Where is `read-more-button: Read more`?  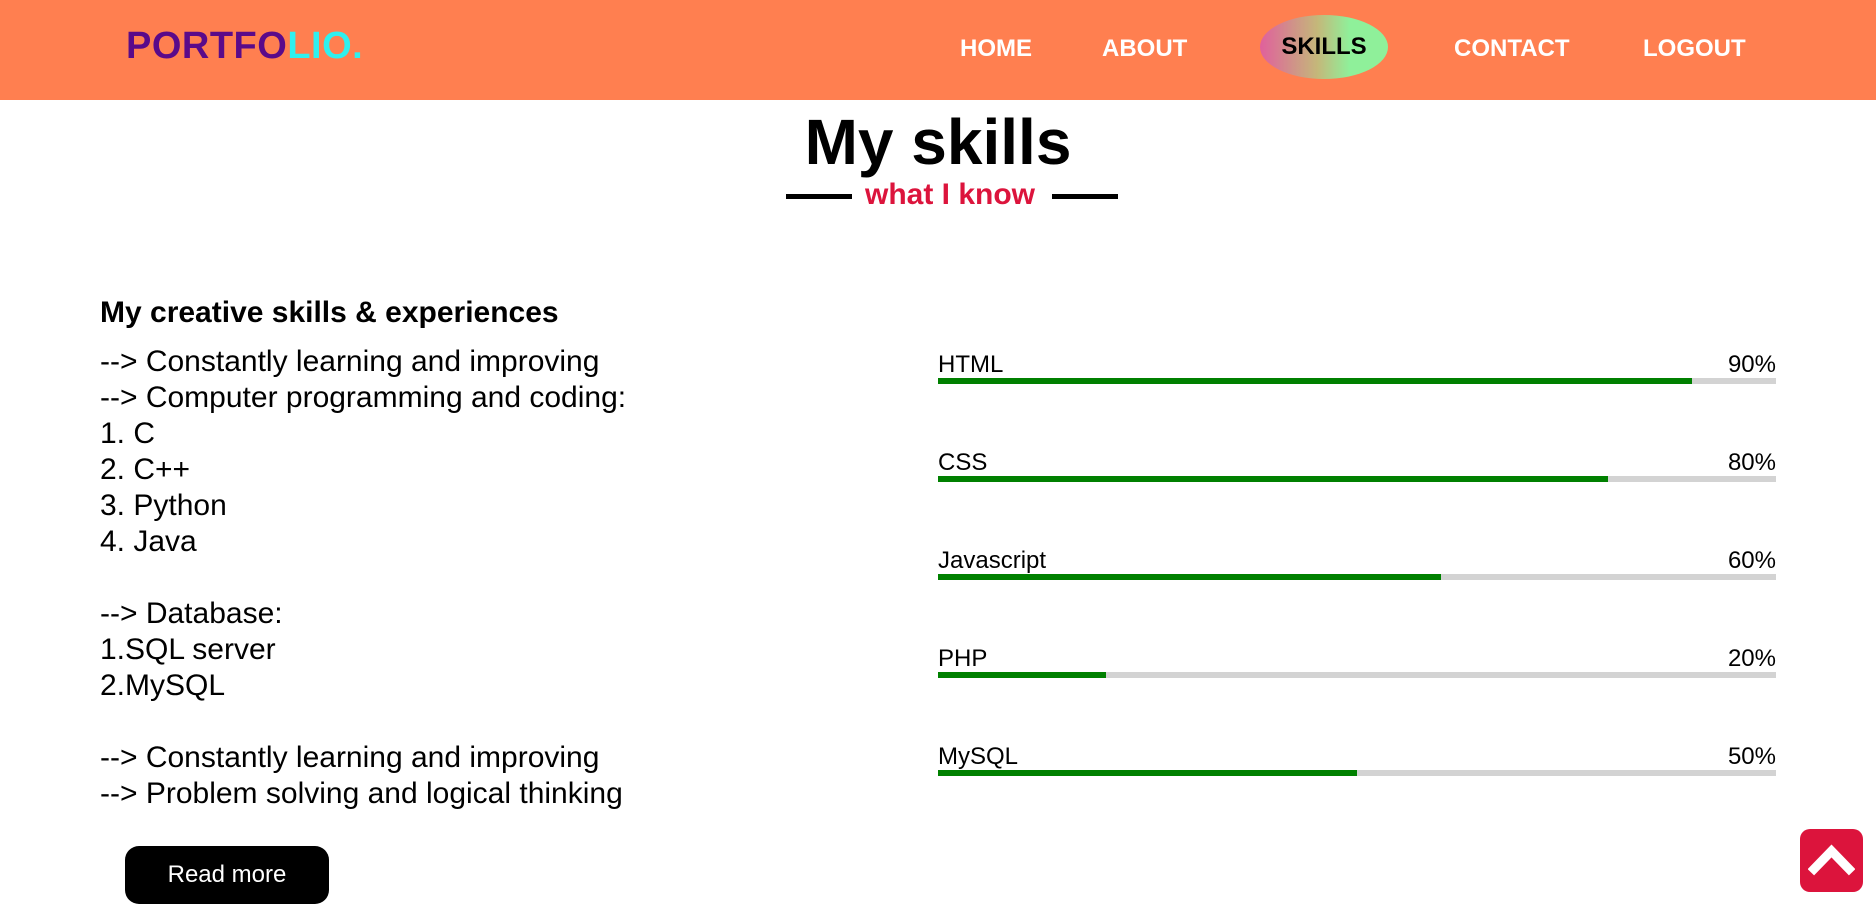 read-more-button: Read more is located at coordinates (227, 875).